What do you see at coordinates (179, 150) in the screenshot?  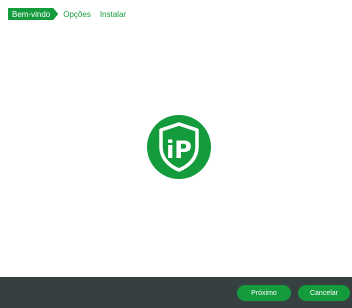 I see `logo-text: iP` at bounding box center [179, 150].